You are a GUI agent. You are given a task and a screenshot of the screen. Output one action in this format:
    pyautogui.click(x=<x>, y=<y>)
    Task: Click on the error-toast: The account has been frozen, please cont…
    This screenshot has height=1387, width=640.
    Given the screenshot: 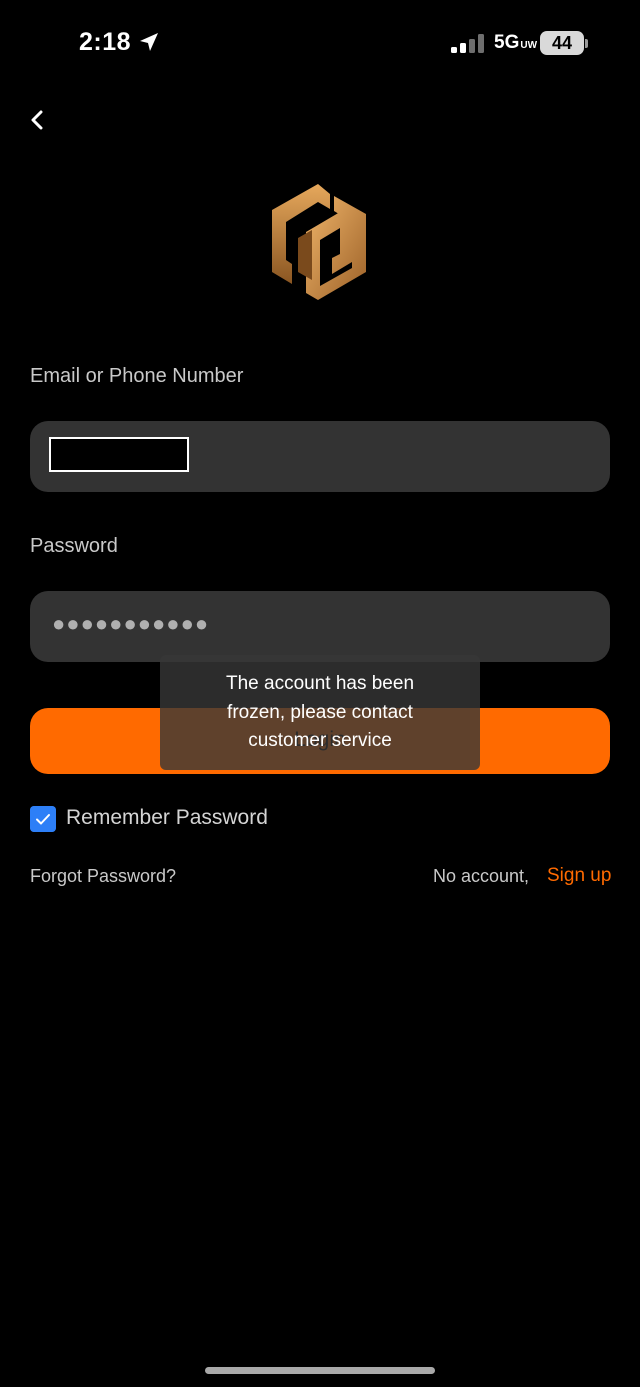 What is the action you would take?
    pyautogui.click(x=320, y=712)
    